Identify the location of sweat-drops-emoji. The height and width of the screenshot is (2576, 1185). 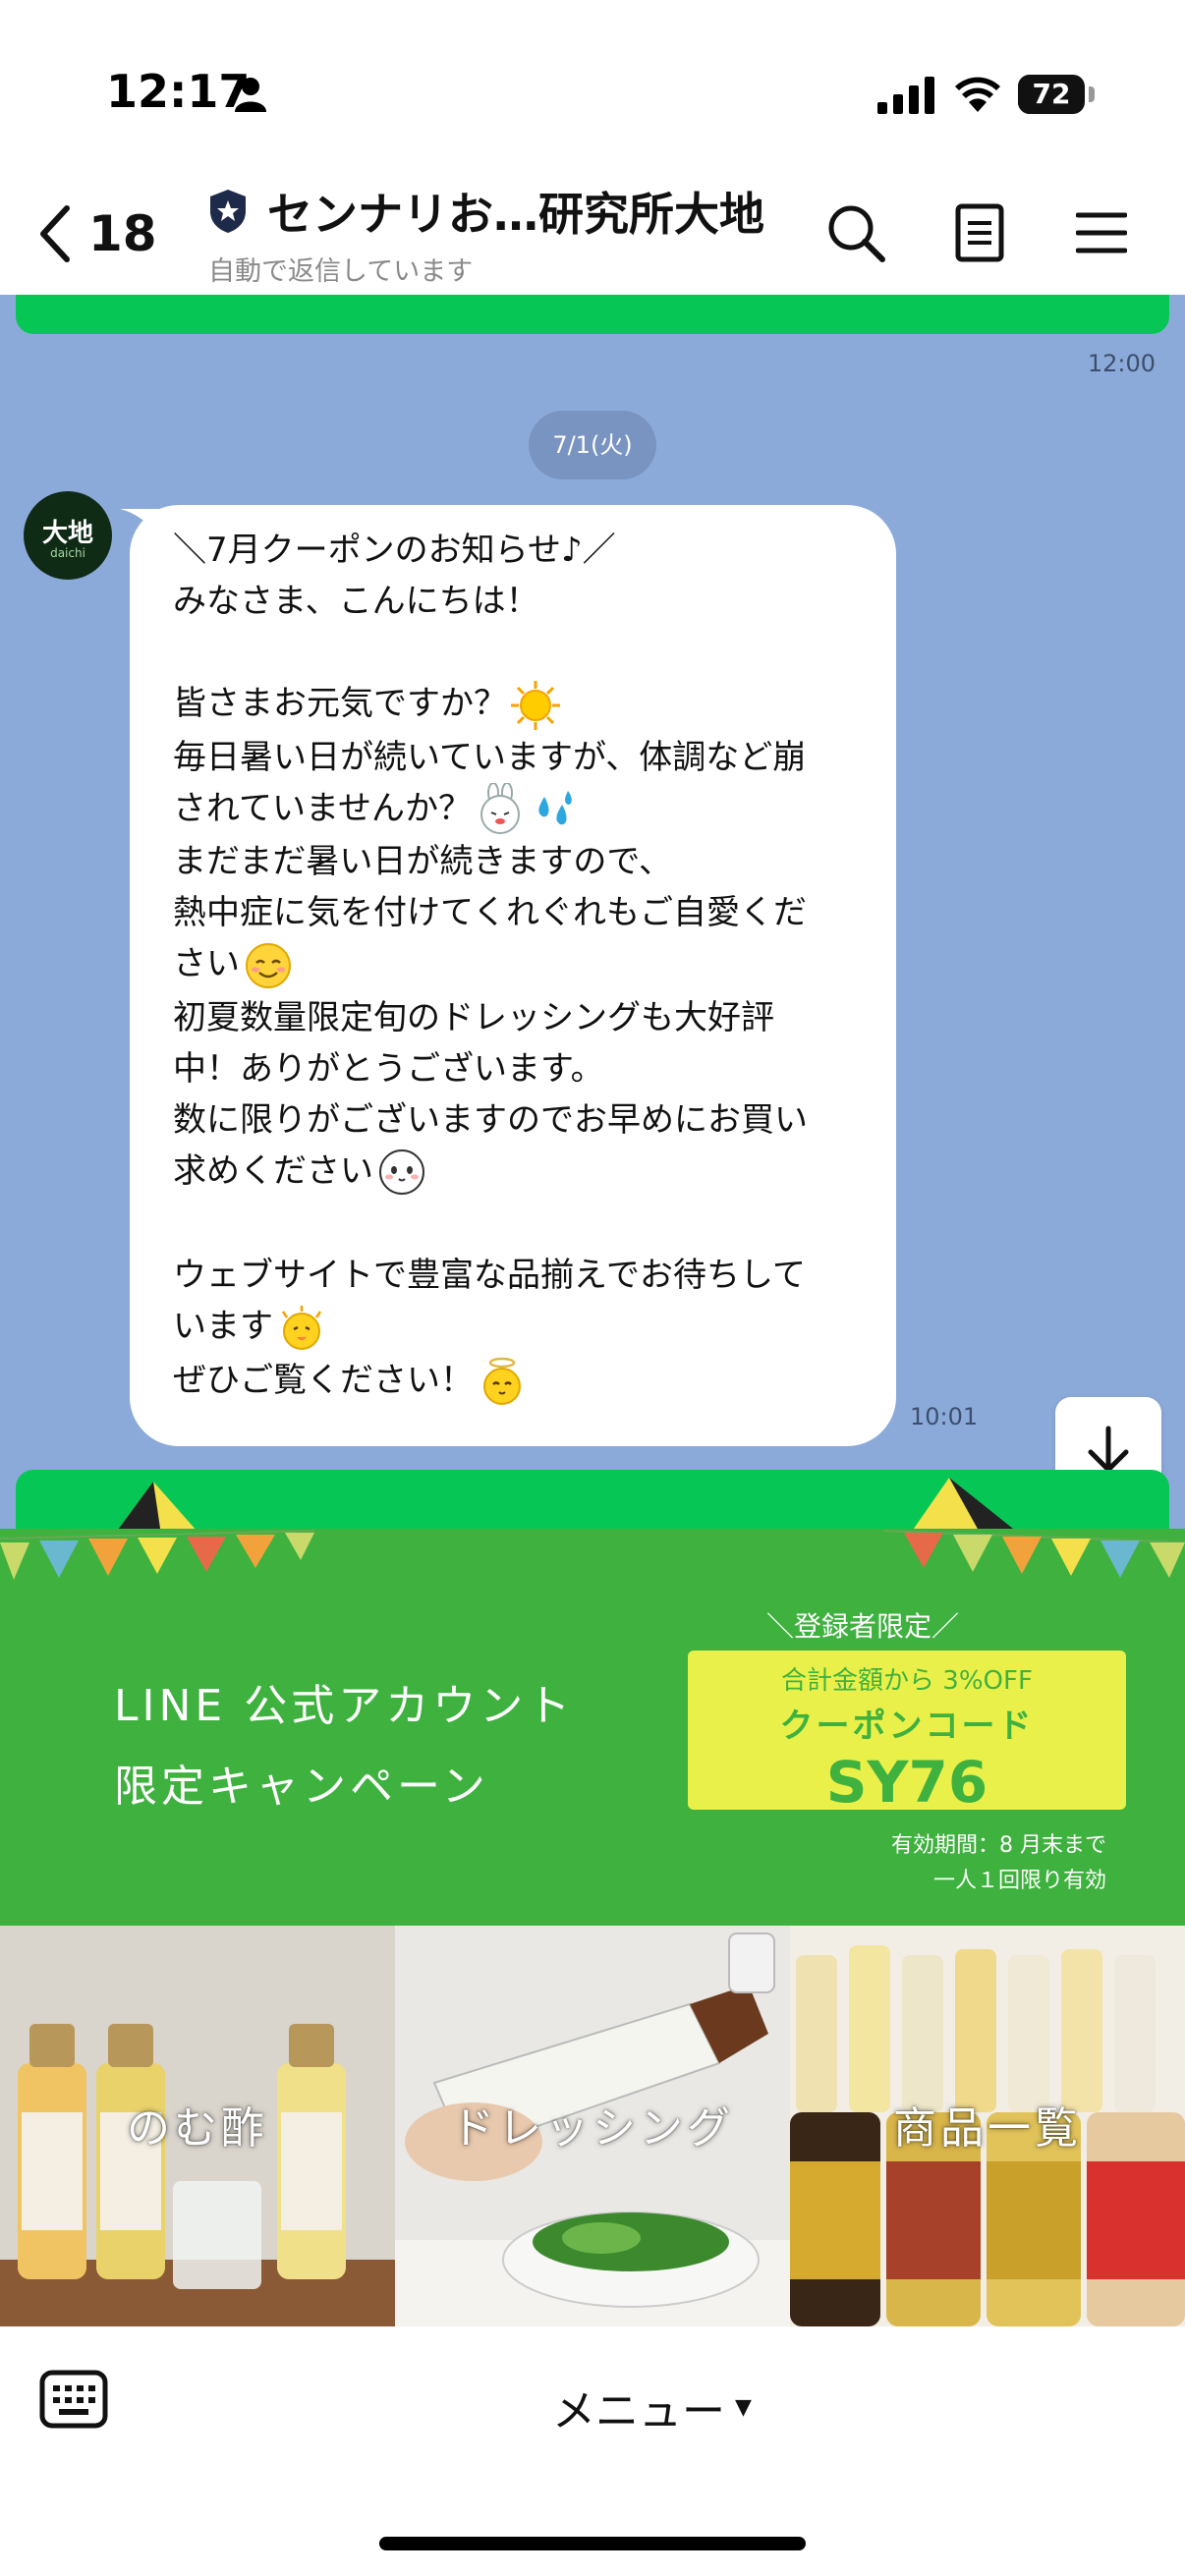
(555, 808).